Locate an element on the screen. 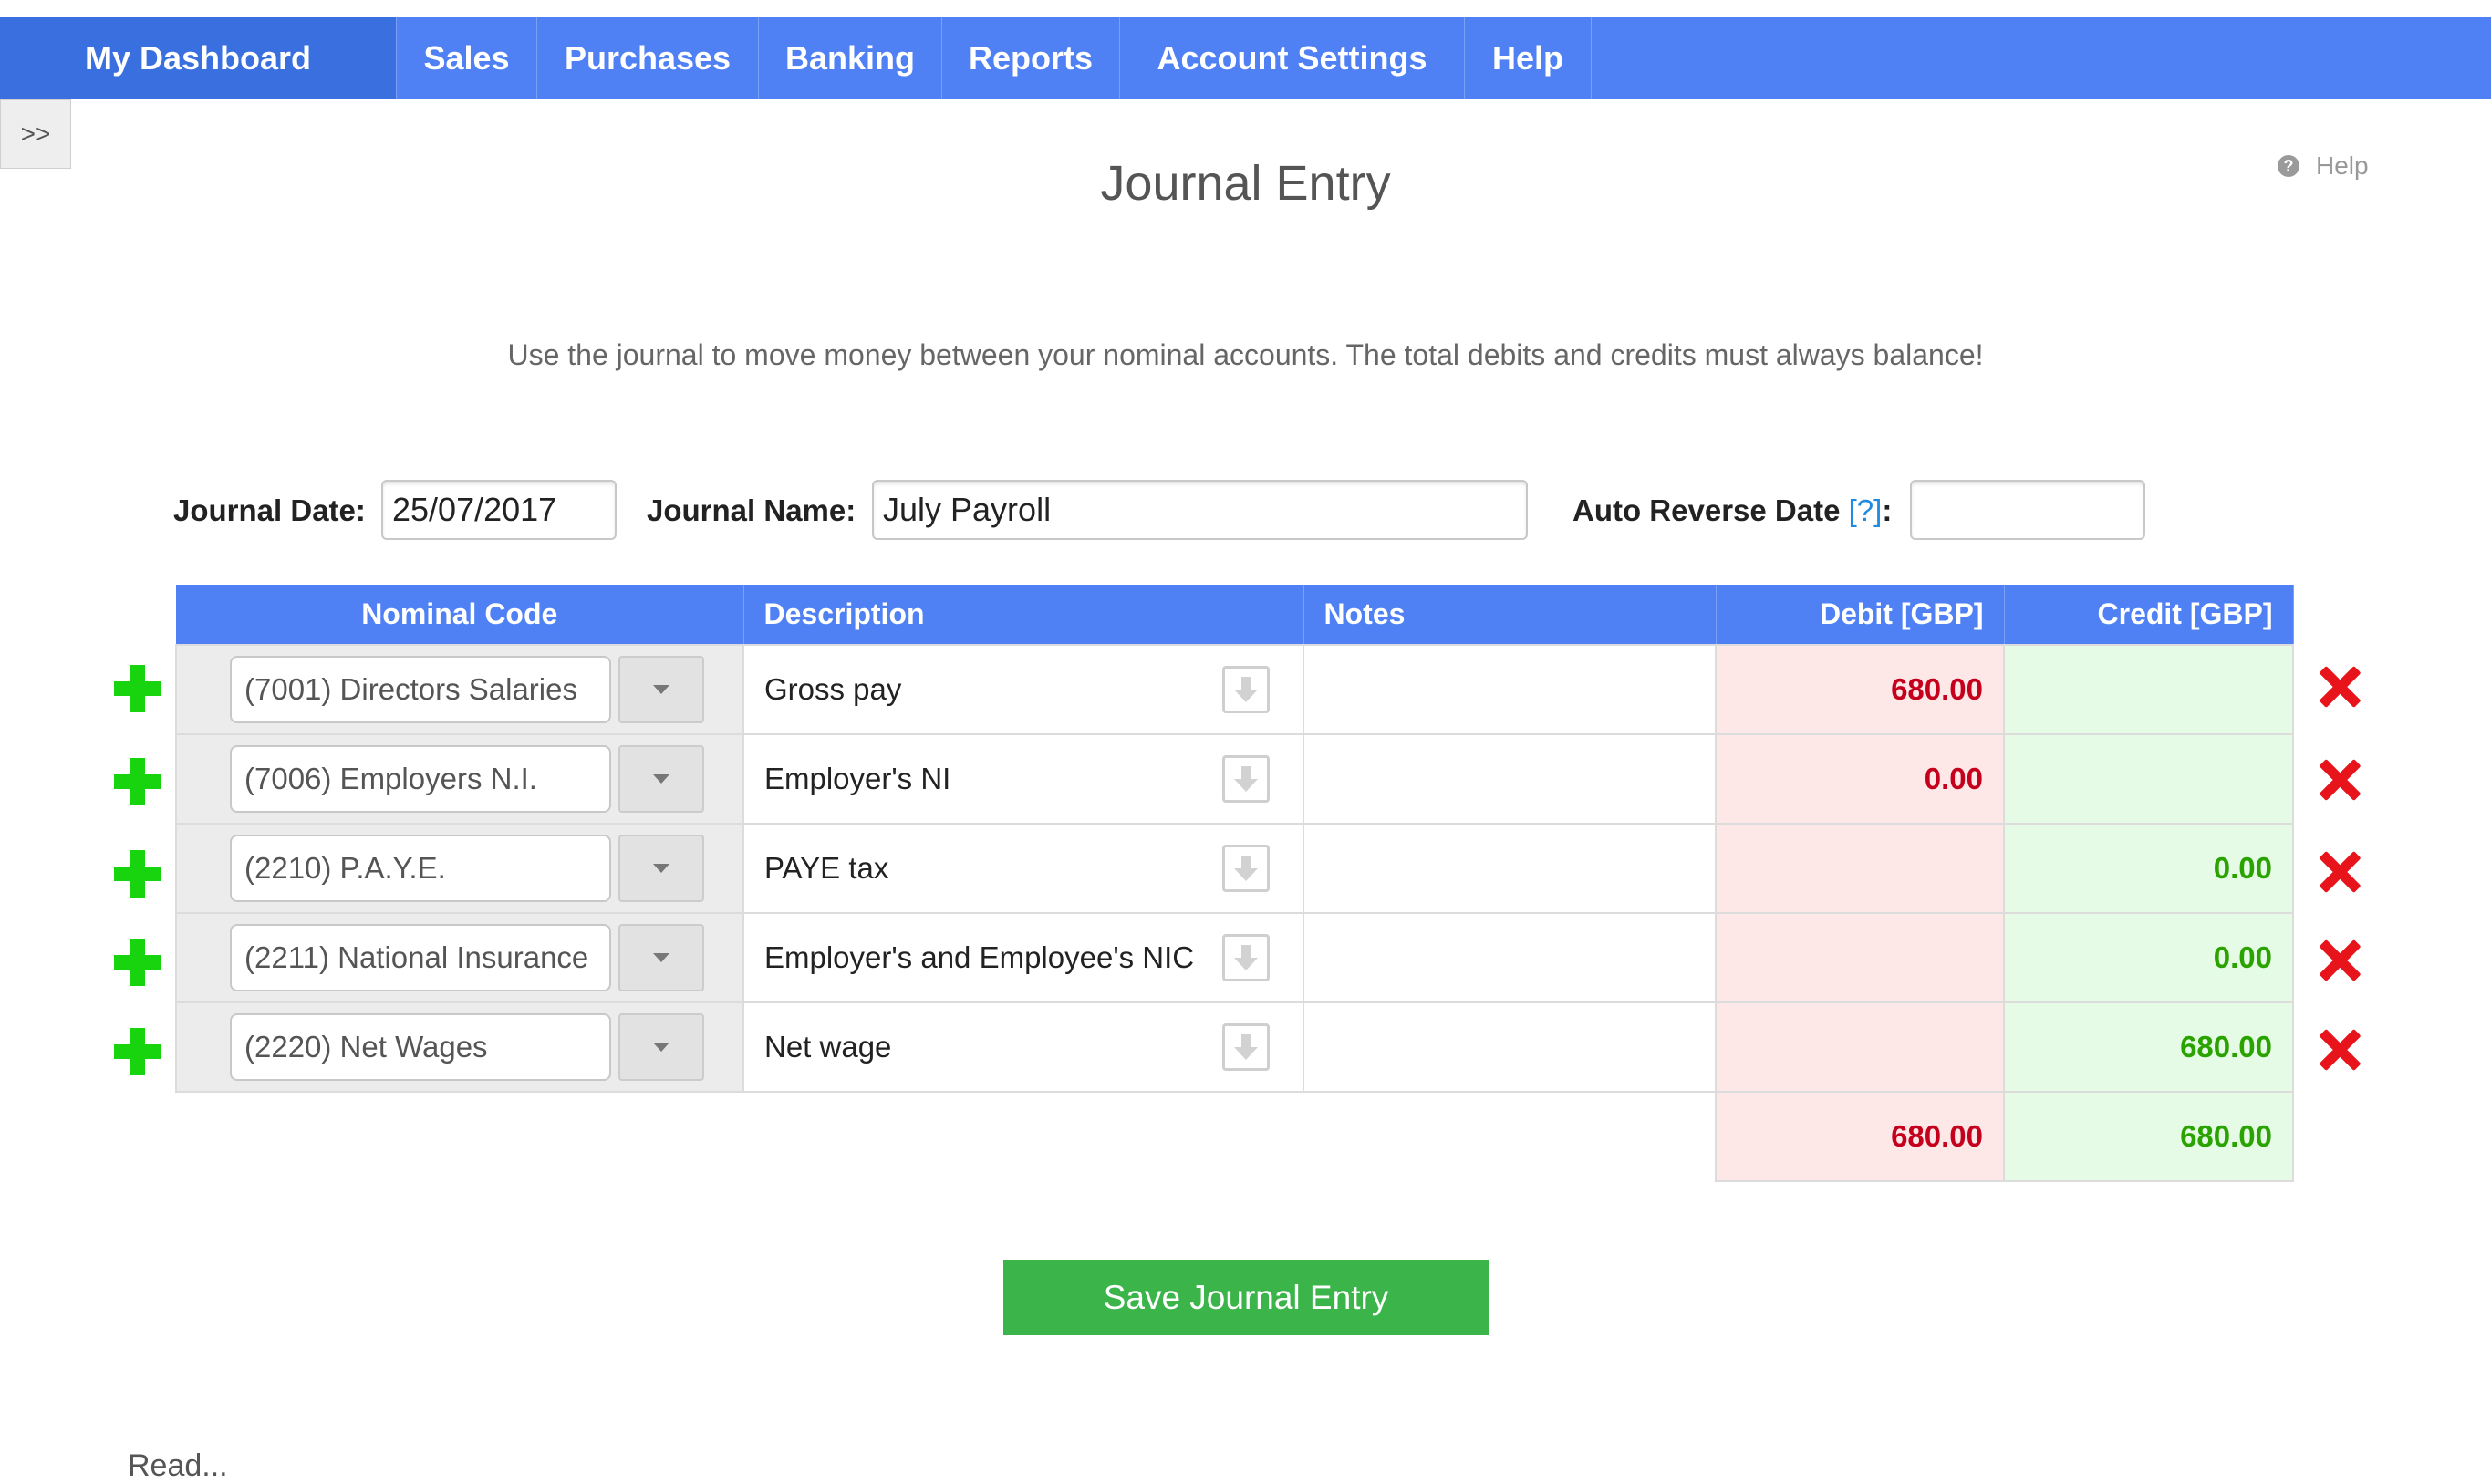 Image resolution: width=2491 pixels, height=1484 pixels. nominal-code-cell: (2211) National Insurance is located at coordinates (460, 958).